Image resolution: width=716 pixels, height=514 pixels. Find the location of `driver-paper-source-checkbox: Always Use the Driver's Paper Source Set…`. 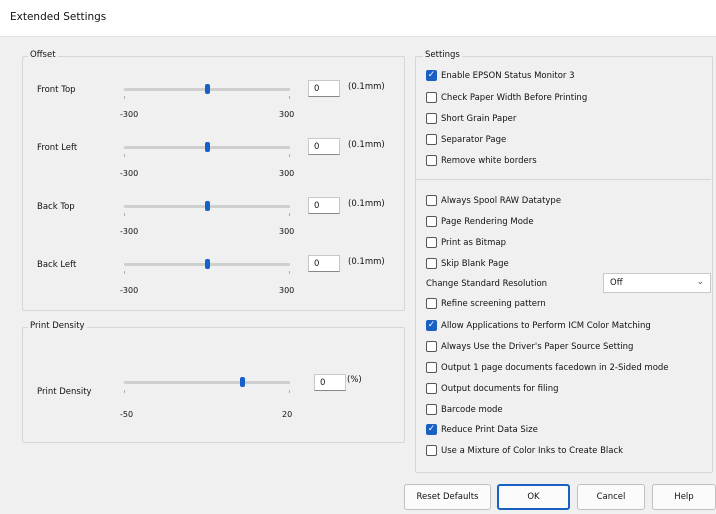

driver-paper-source-checkbox: Always Use the Driver's Paper Source Set… is located at coordinates (529, 346).